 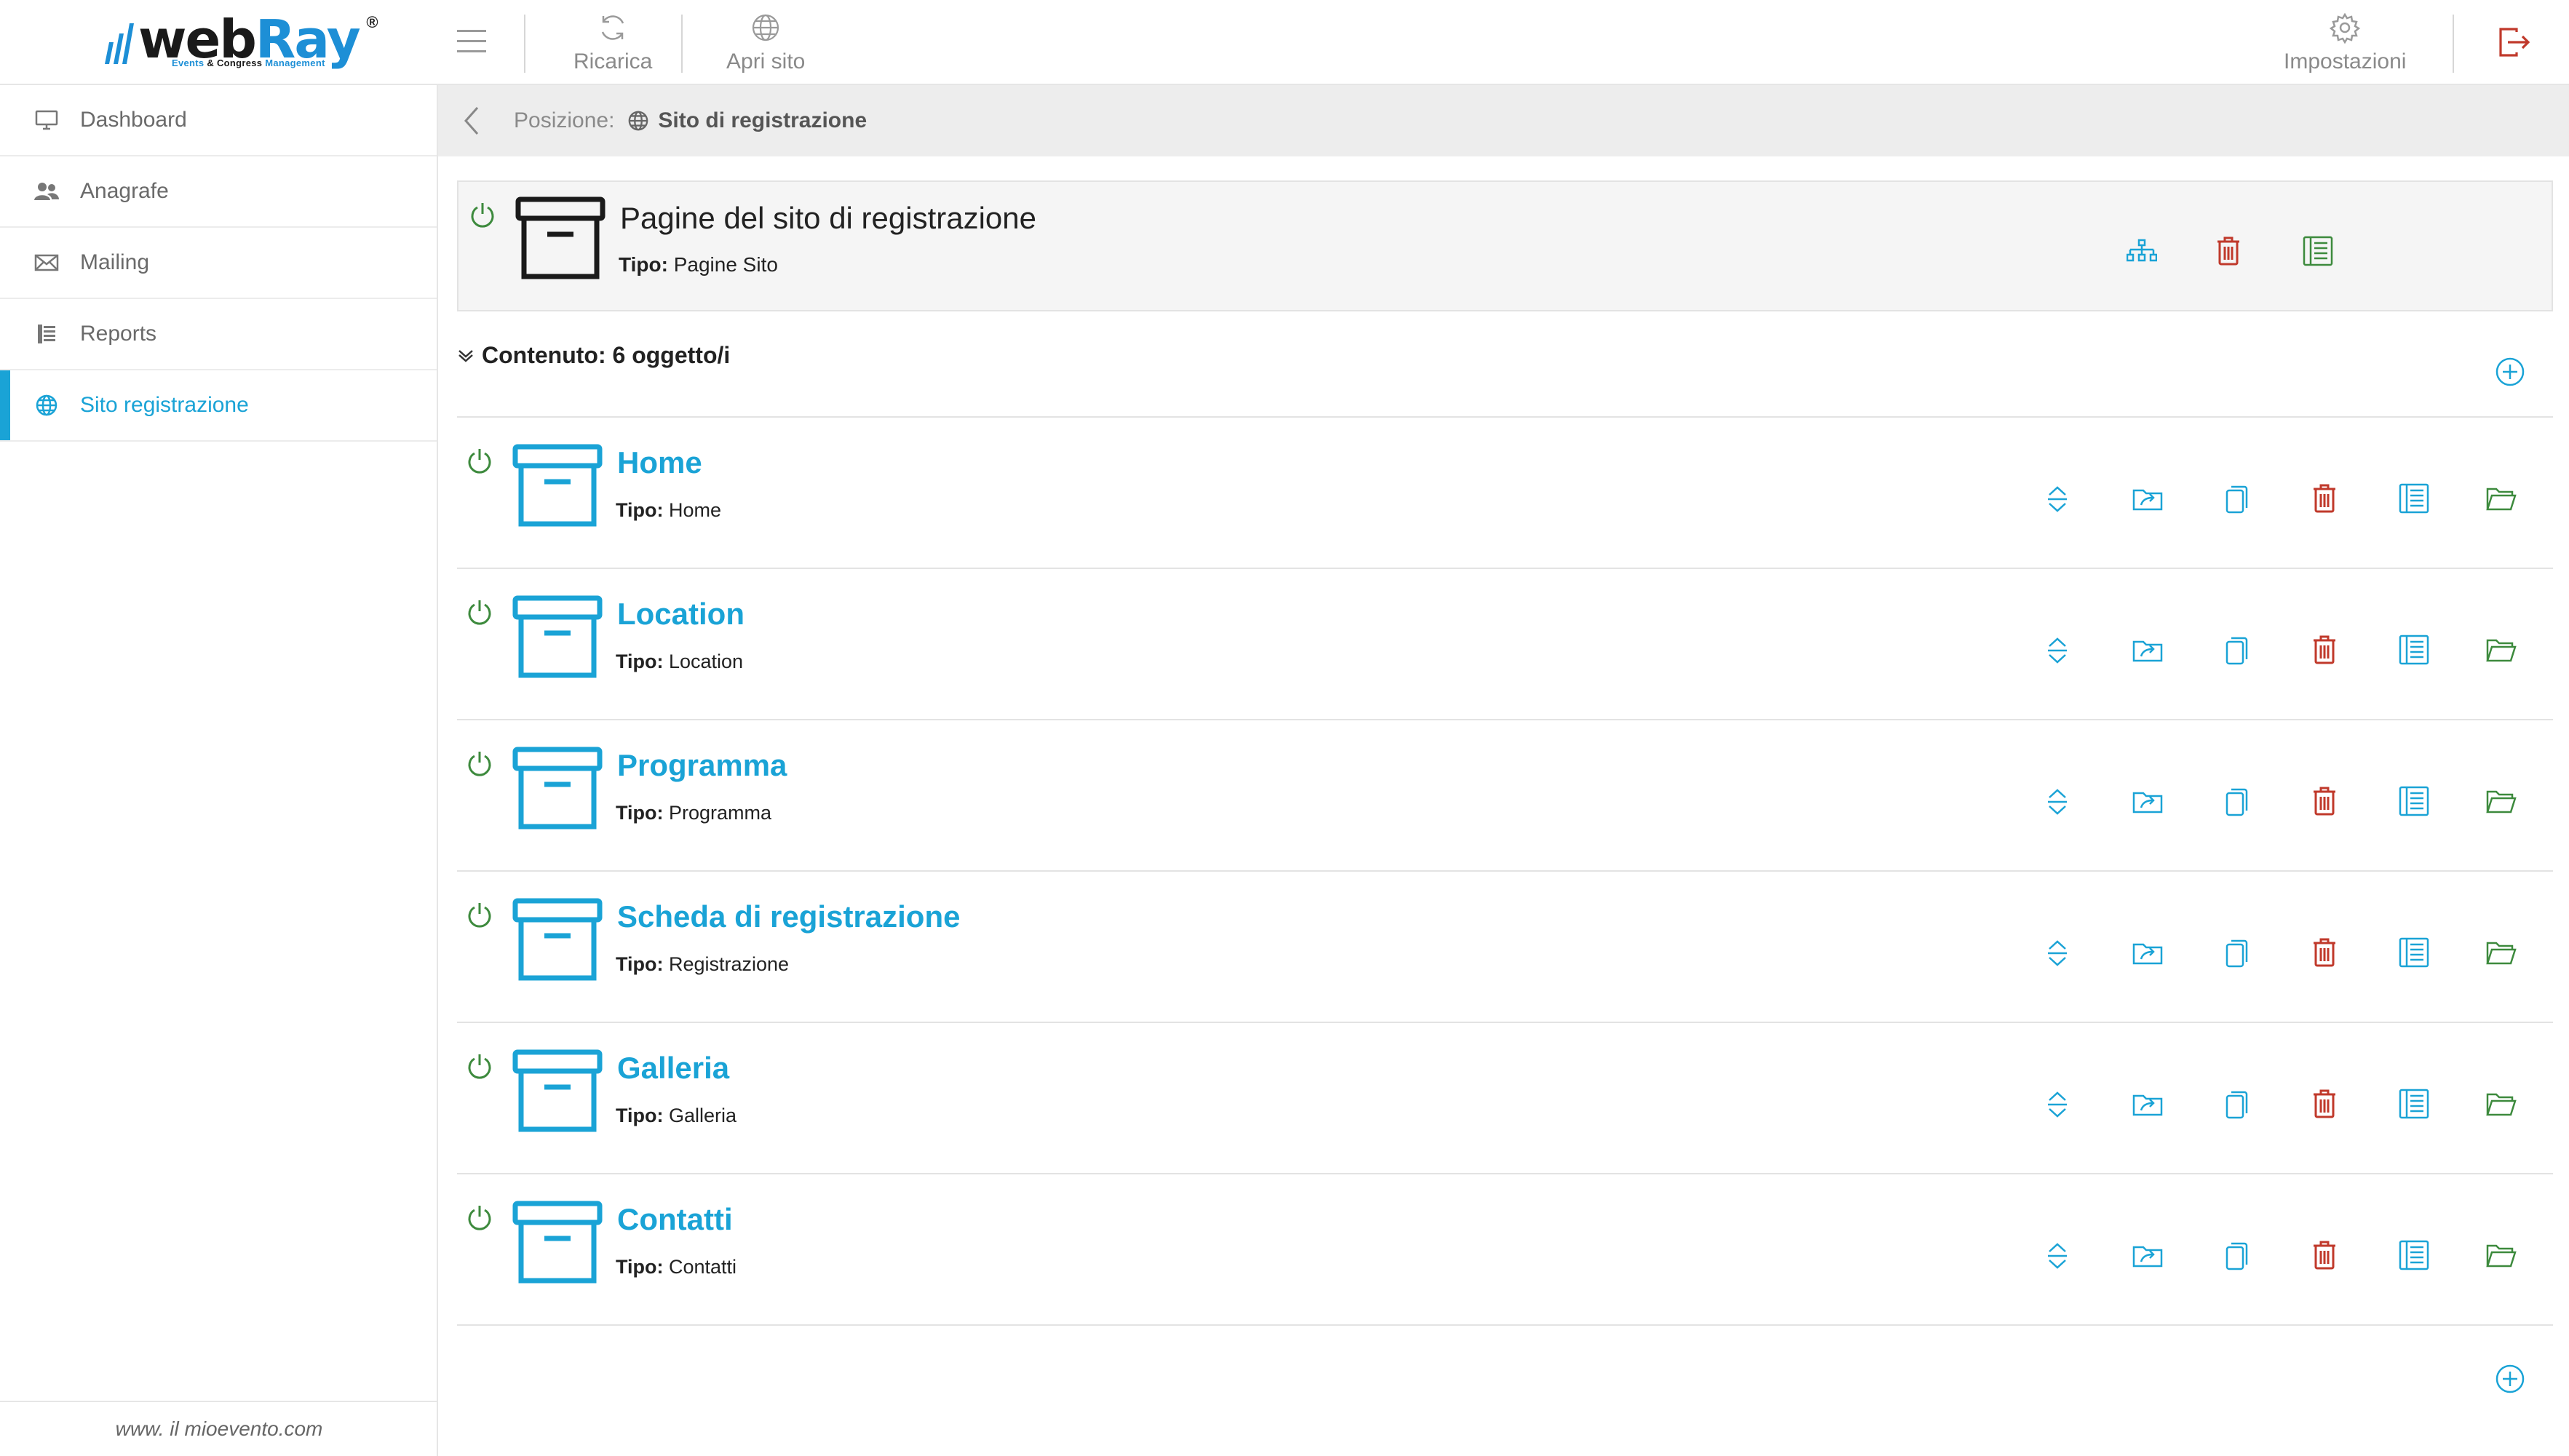 I want to click on sitemap-button, so click(x=2142, y=251).